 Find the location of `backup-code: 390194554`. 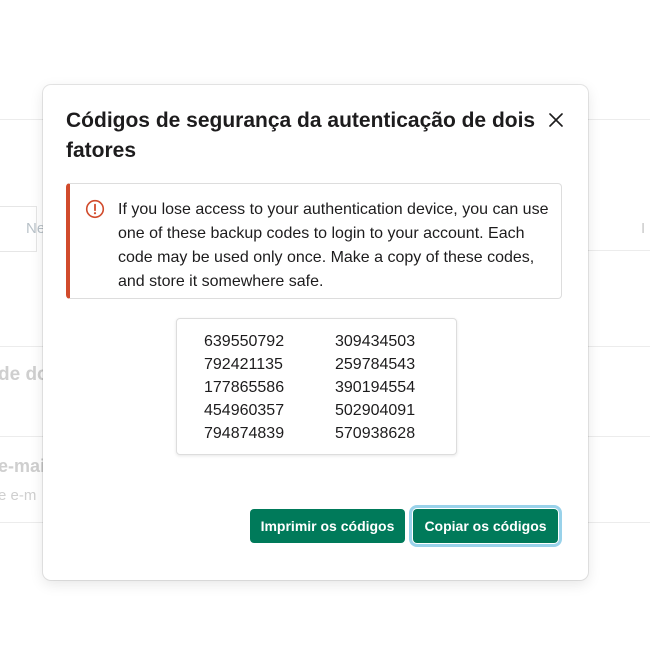

backup-code: 390194554 is located at coordinates (375, 387).